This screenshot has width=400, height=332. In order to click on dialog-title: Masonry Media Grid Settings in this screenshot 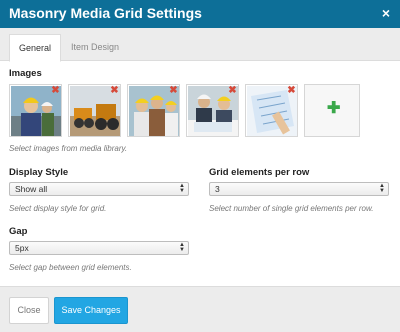, I will do `click(105, 13)`.